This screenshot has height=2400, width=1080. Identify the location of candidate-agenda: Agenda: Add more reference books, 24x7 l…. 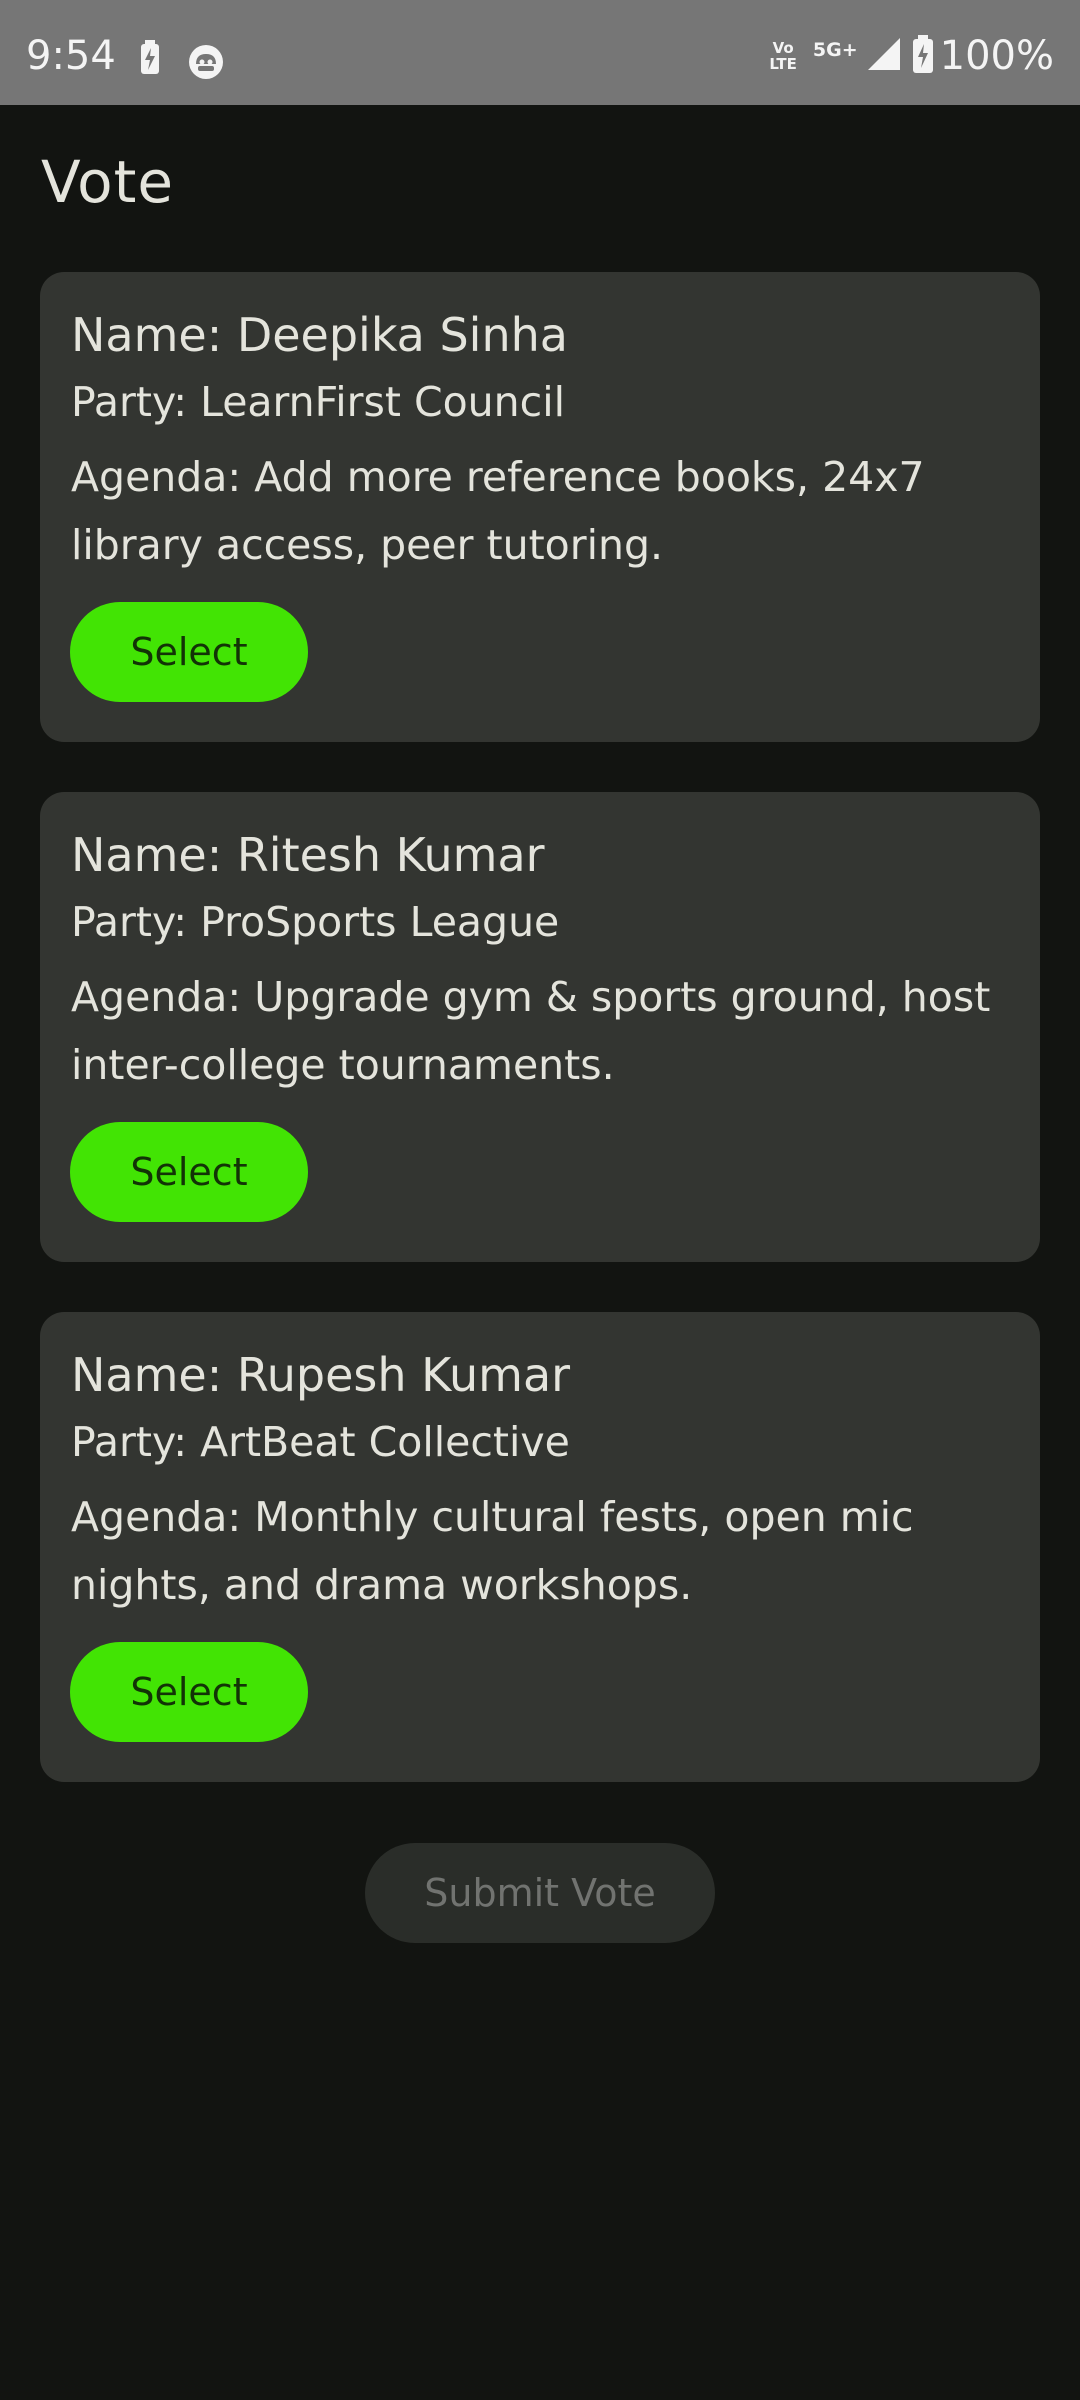
(498, 511).